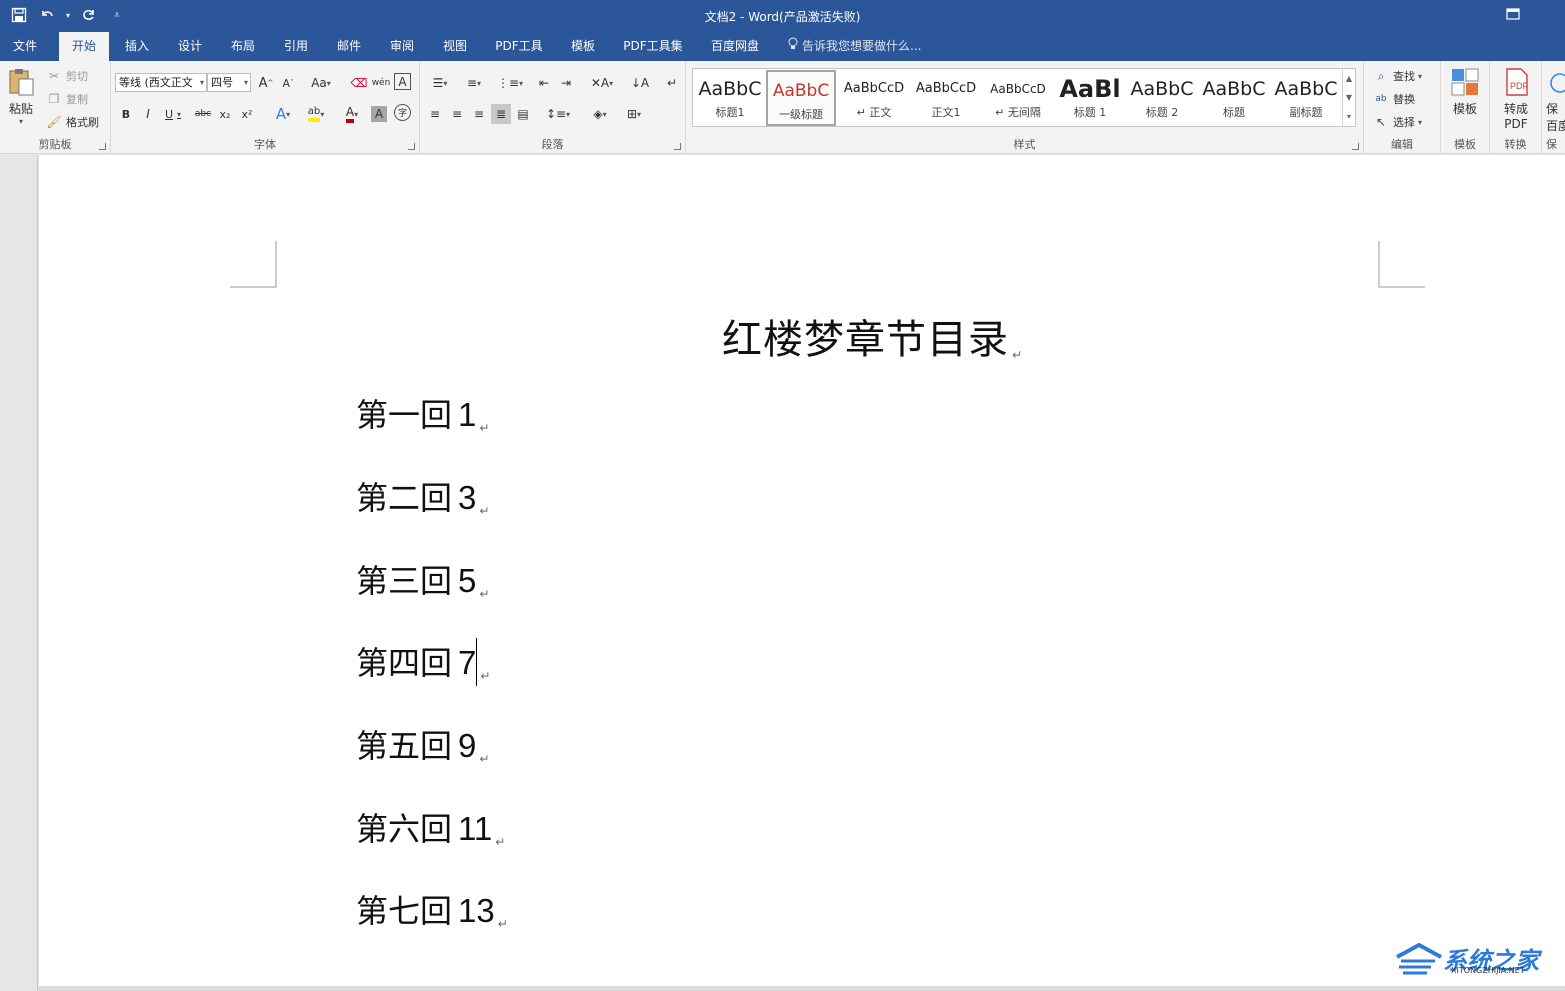 This screenshot has height=991, width=1565. What do you see at coordinates (1393, 99) in the screenshot?
I see `replace-button: ab 替换` at bounding box center [1393, 99].